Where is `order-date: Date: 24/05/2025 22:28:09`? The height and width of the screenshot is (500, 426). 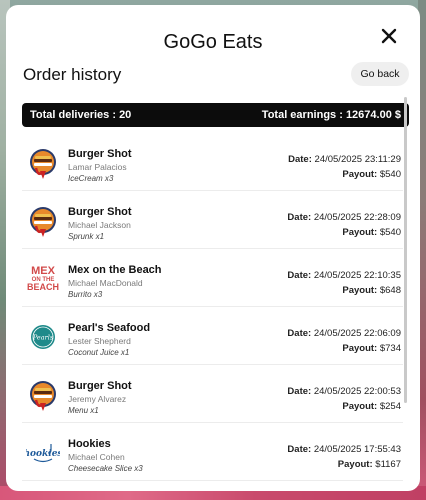
order-date: Date: 24/05/2025 22:28:09 is located at coordinates (344, 217).